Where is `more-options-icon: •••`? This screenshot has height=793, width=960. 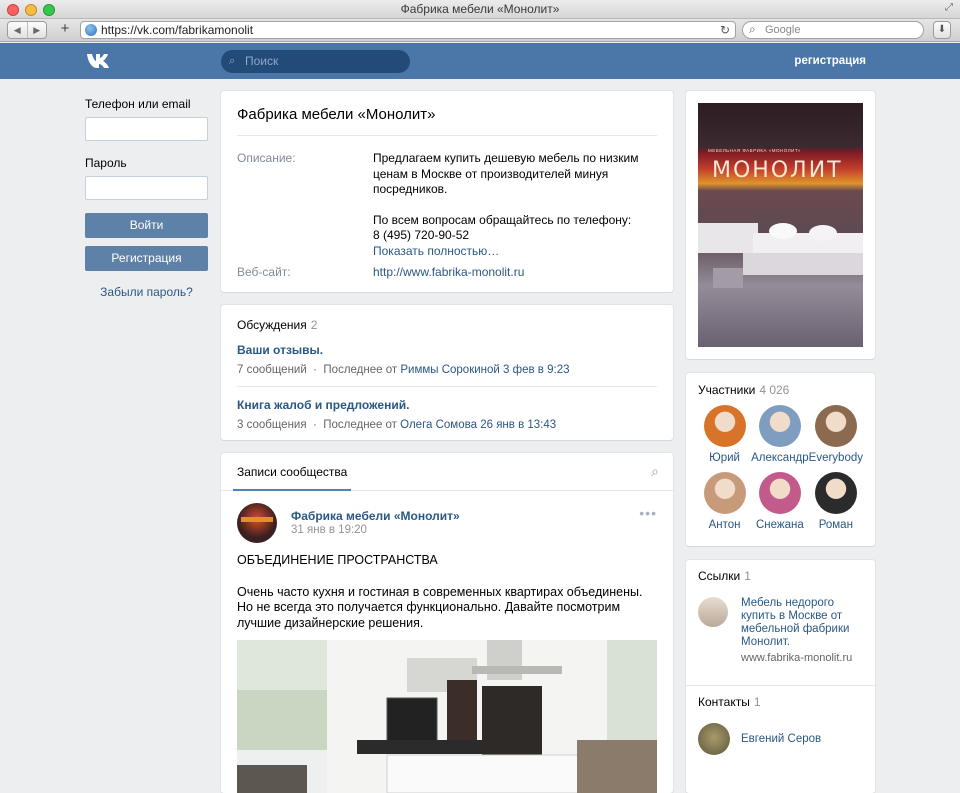 more-options-icon: ••• is located at coordinates (648, 513).